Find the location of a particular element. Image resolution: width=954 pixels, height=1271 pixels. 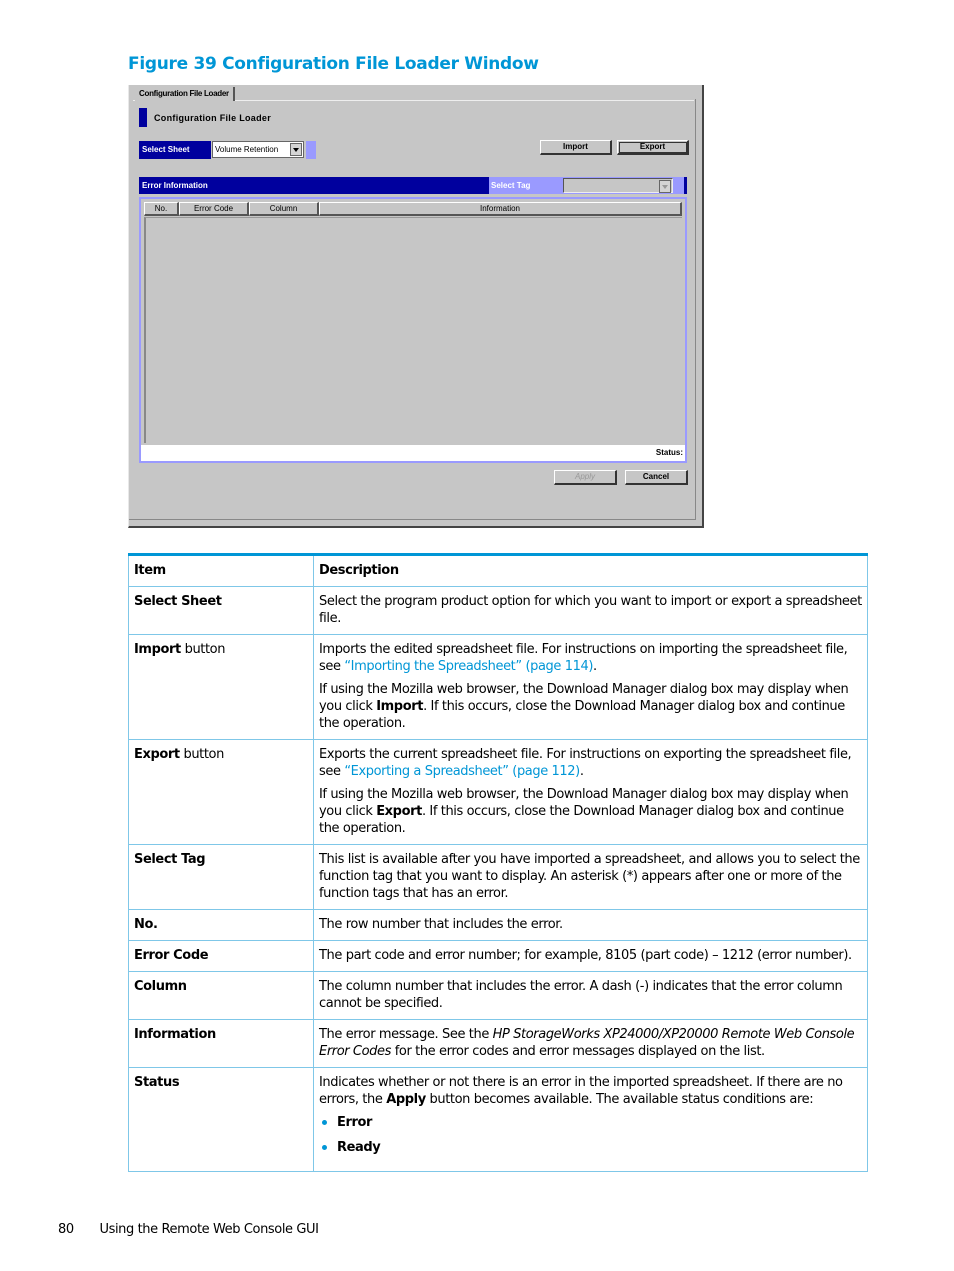

row-item: Export button is located at coordinates (221, 792).